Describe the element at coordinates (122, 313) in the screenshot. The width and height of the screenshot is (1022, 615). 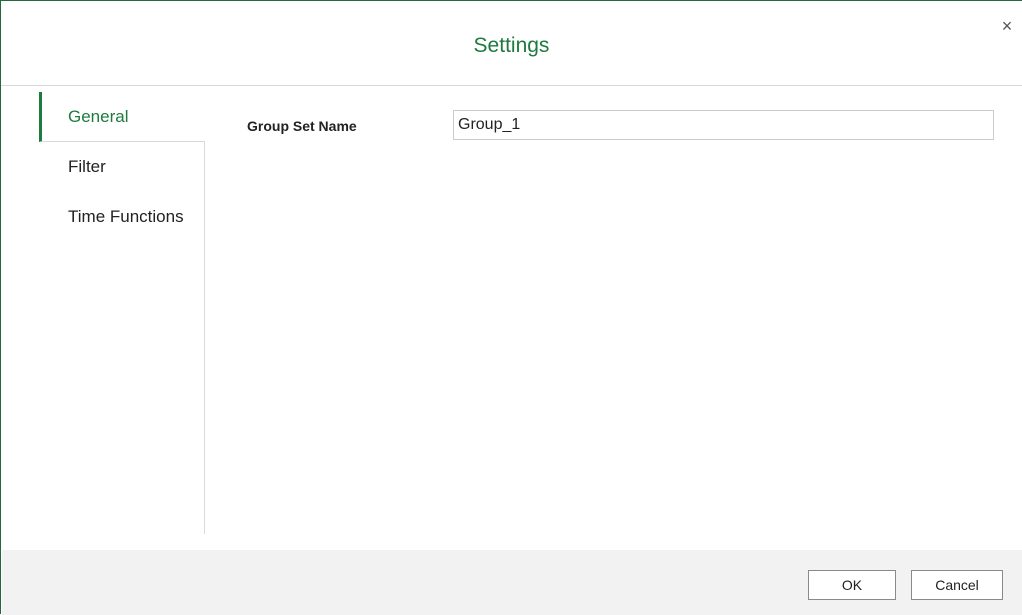
I see `settings-sidebar: General Filter Time Functions` at that location.